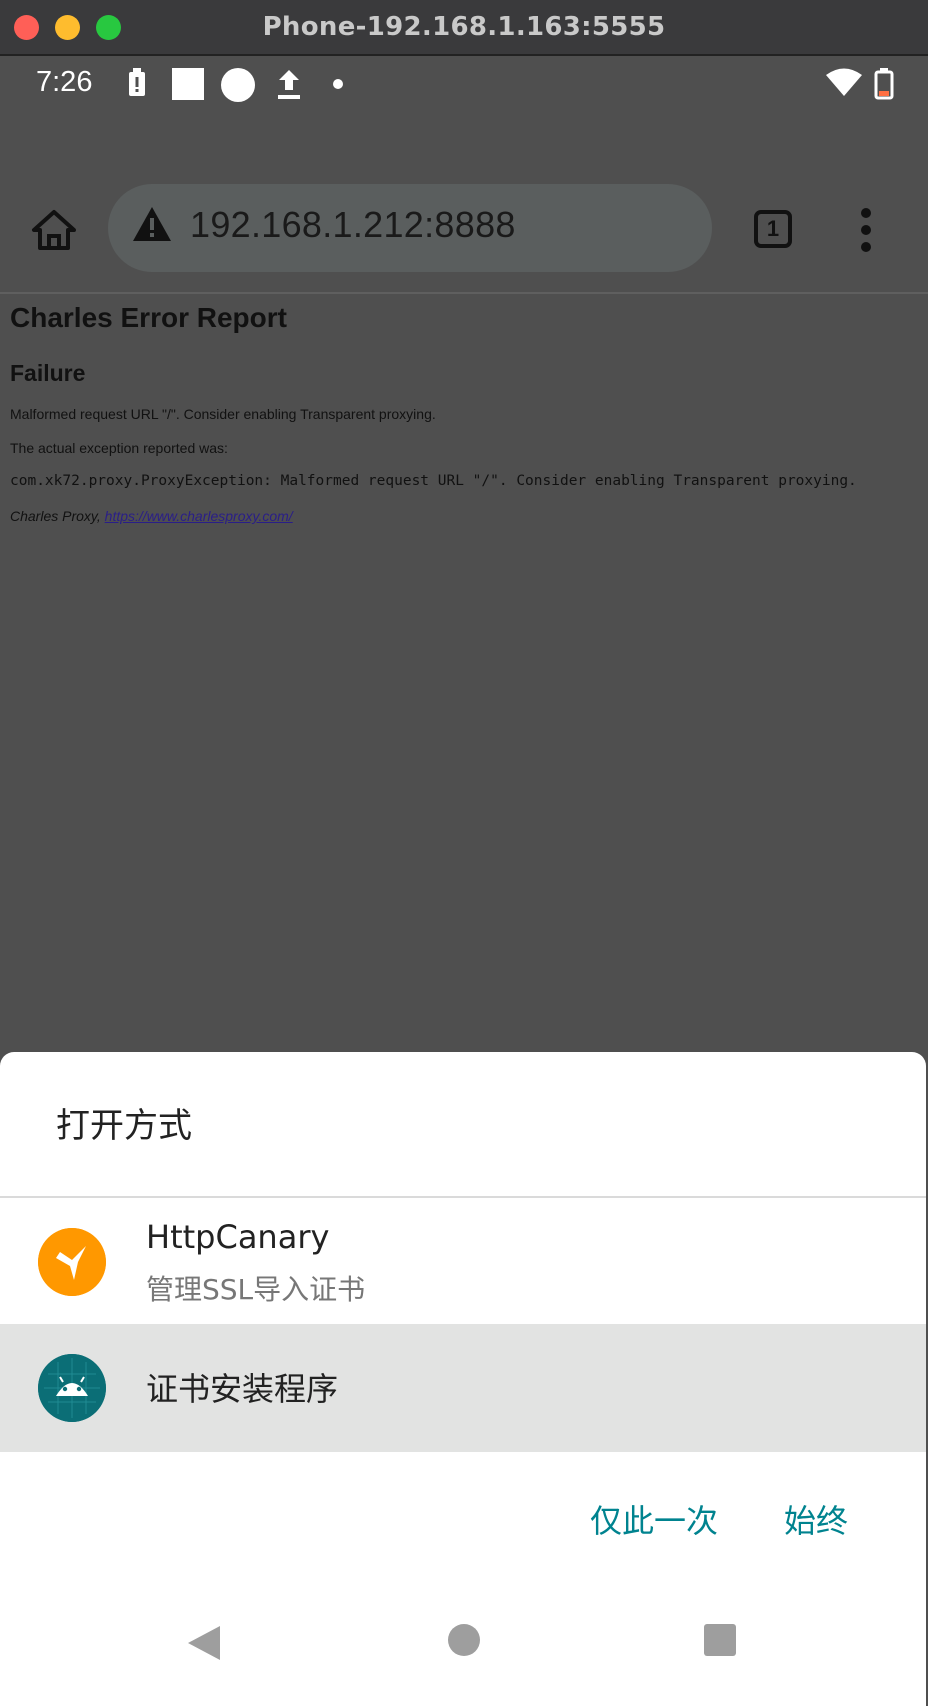  Describe the element at coordinates (654, 1519) in the screenshot. I see `just-once-button: 仅此一次` at that location.